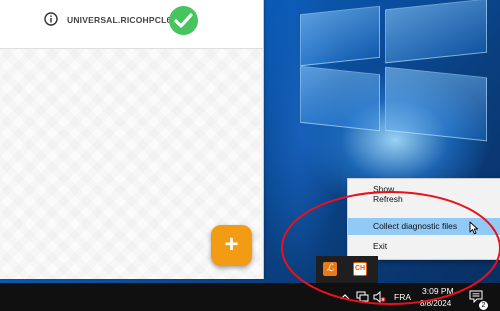 Image resolution: width=500 pixels, height=311 pixels. I want to click on app-white-orange-icon: CH, so click(360, 269).